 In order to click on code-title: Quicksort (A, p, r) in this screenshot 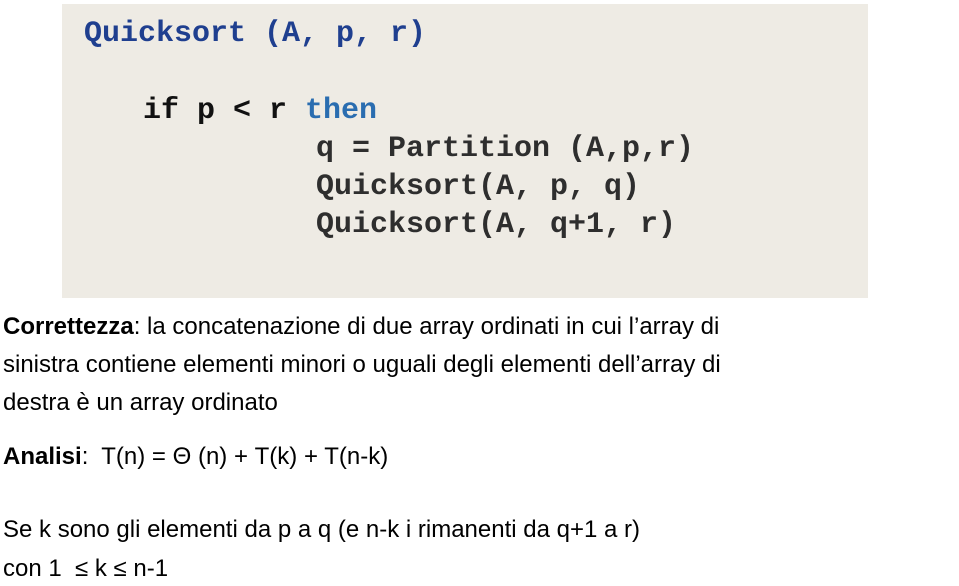, I will do `click(255, 34)`.